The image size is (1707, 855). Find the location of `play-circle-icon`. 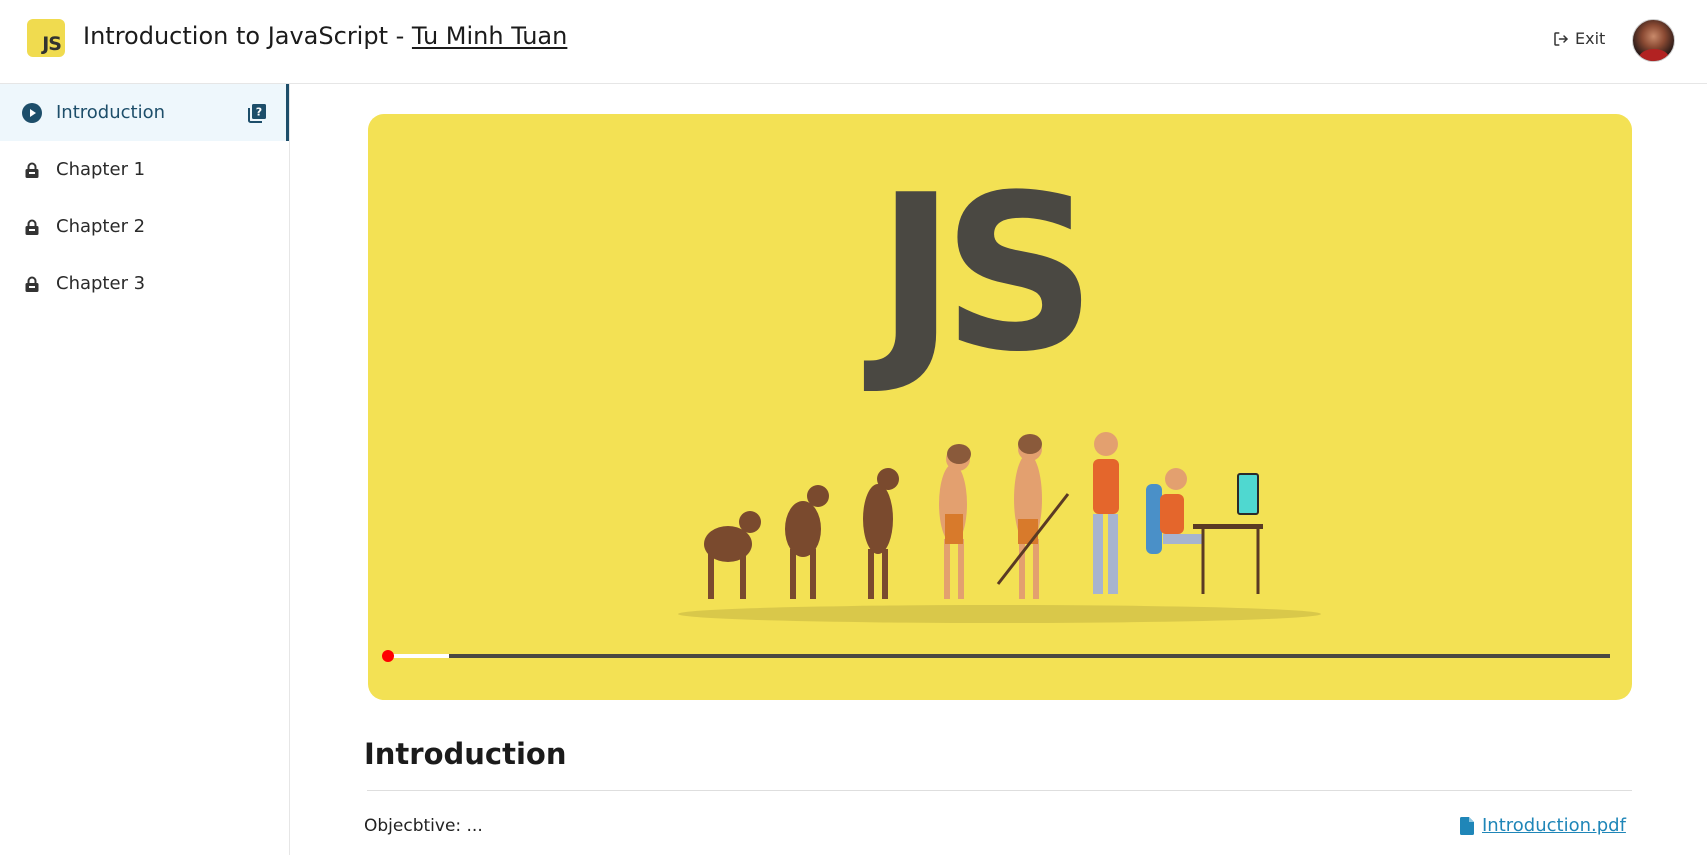

play-circle-icon is located at coordinates (32, 112).